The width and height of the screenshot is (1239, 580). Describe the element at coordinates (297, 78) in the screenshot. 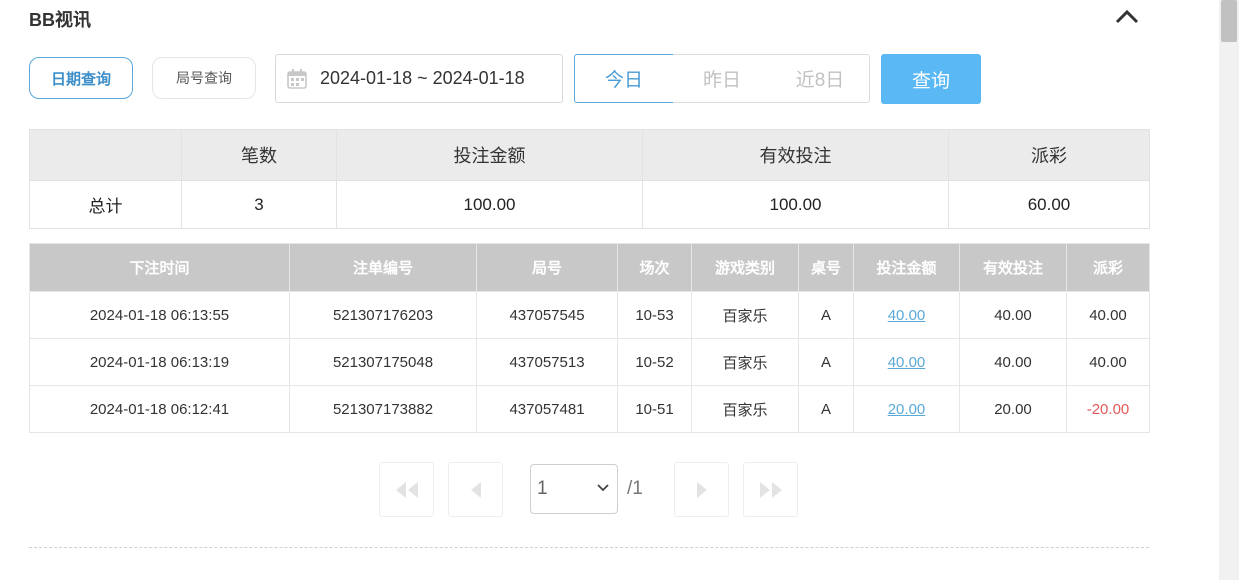

I see `calendar-icon` at that location.